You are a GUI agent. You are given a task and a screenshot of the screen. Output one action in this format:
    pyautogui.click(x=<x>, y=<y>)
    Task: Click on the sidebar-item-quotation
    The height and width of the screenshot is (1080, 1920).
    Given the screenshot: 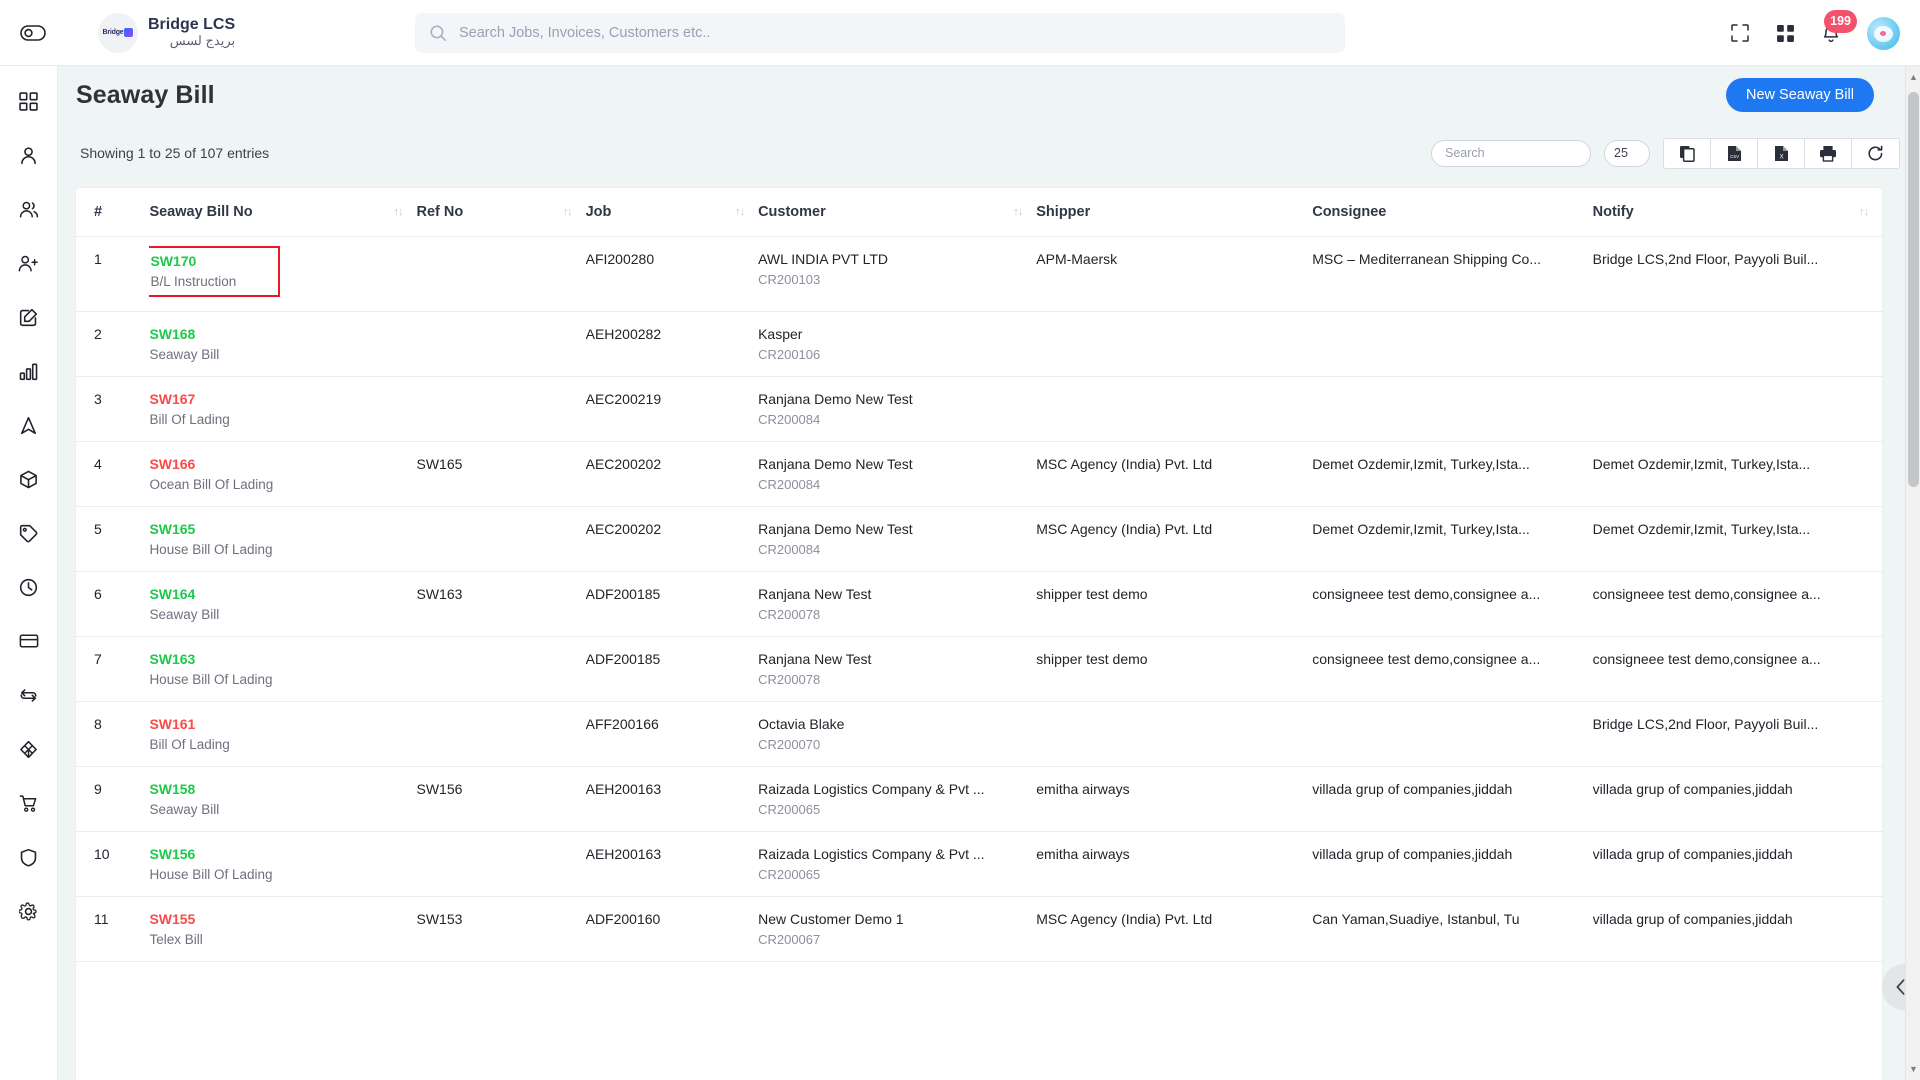 What is the action you would take?
    pyautogui.click(x=29, y=317)
    